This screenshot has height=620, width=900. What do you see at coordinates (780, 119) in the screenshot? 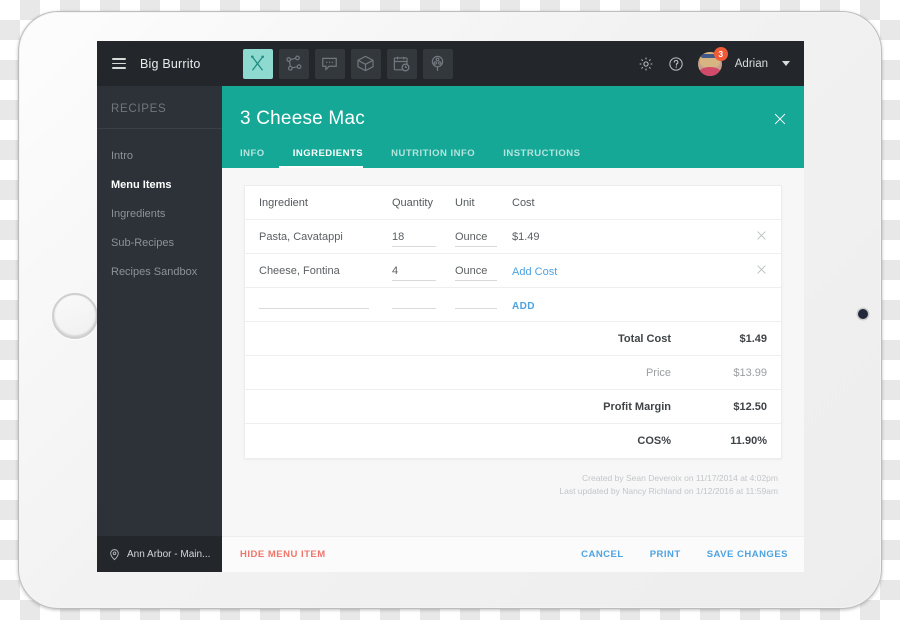
I see `close-icon` at bounding box center [780, 119].